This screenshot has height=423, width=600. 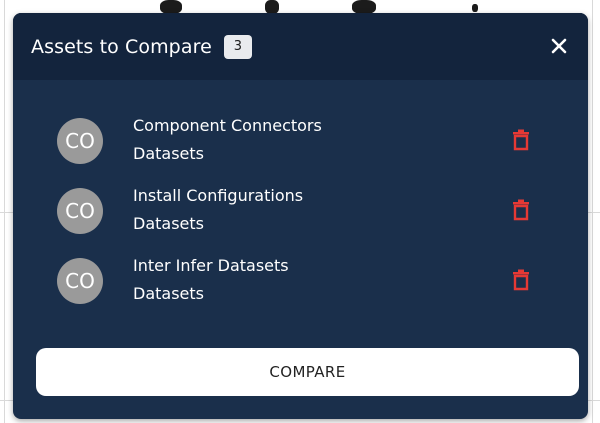 I want to click on asset-info: Component Connectors Datasets, so click(x=298, y=140).